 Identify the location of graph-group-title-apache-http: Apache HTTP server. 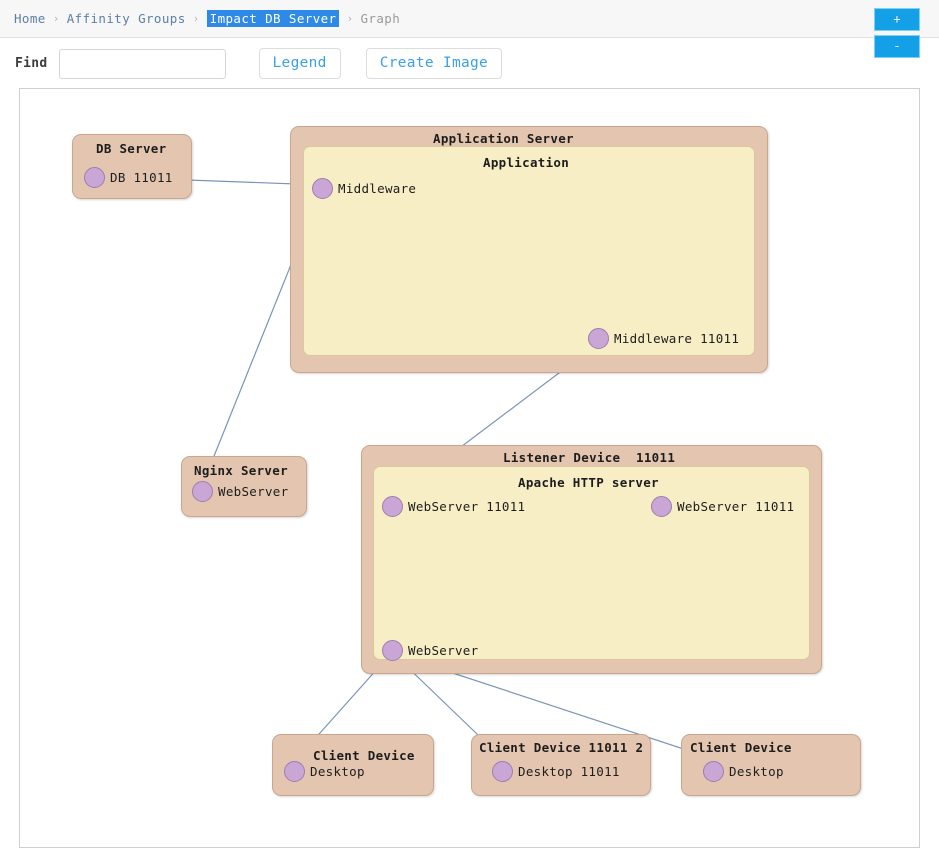
(588, 482).